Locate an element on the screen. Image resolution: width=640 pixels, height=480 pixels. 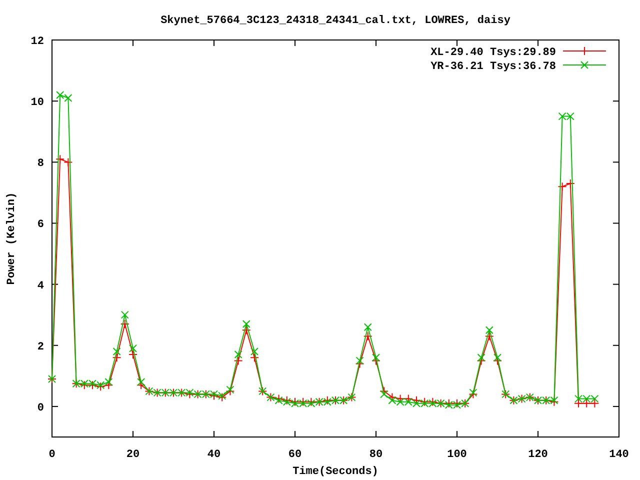
x-tick-label: 40 is located at coordinates (214, 455).